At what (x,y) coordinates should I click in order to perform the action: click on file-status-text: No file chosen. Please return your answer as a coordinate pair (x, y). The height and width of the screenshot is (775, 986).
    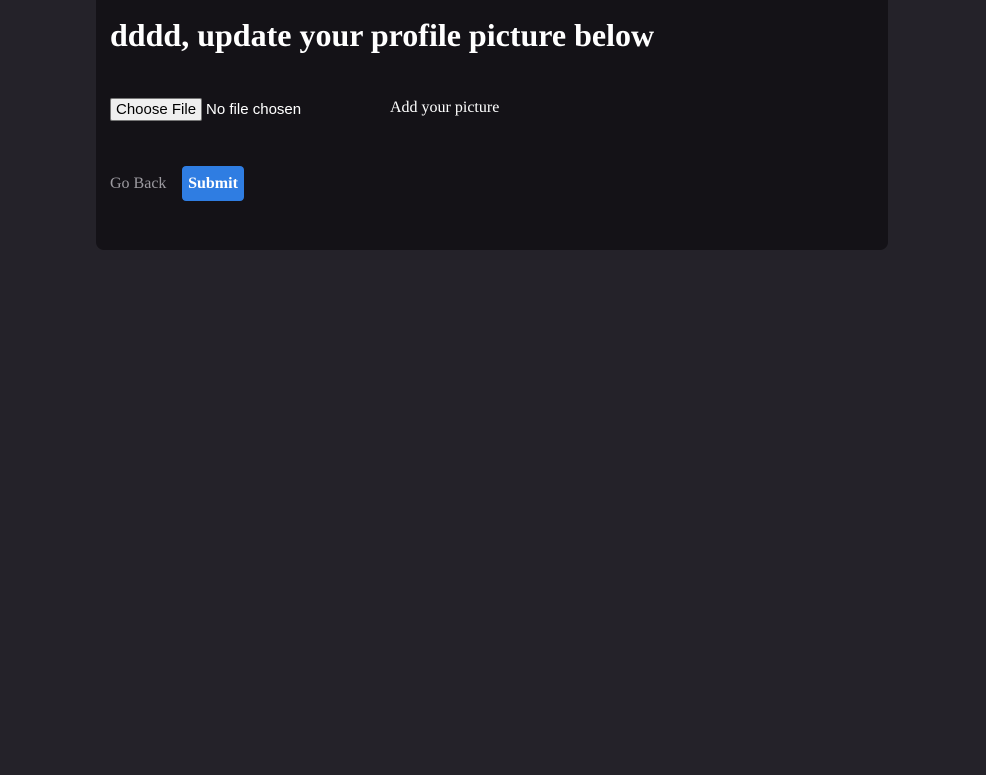
    Looking at the image, I should click on (254, 109).